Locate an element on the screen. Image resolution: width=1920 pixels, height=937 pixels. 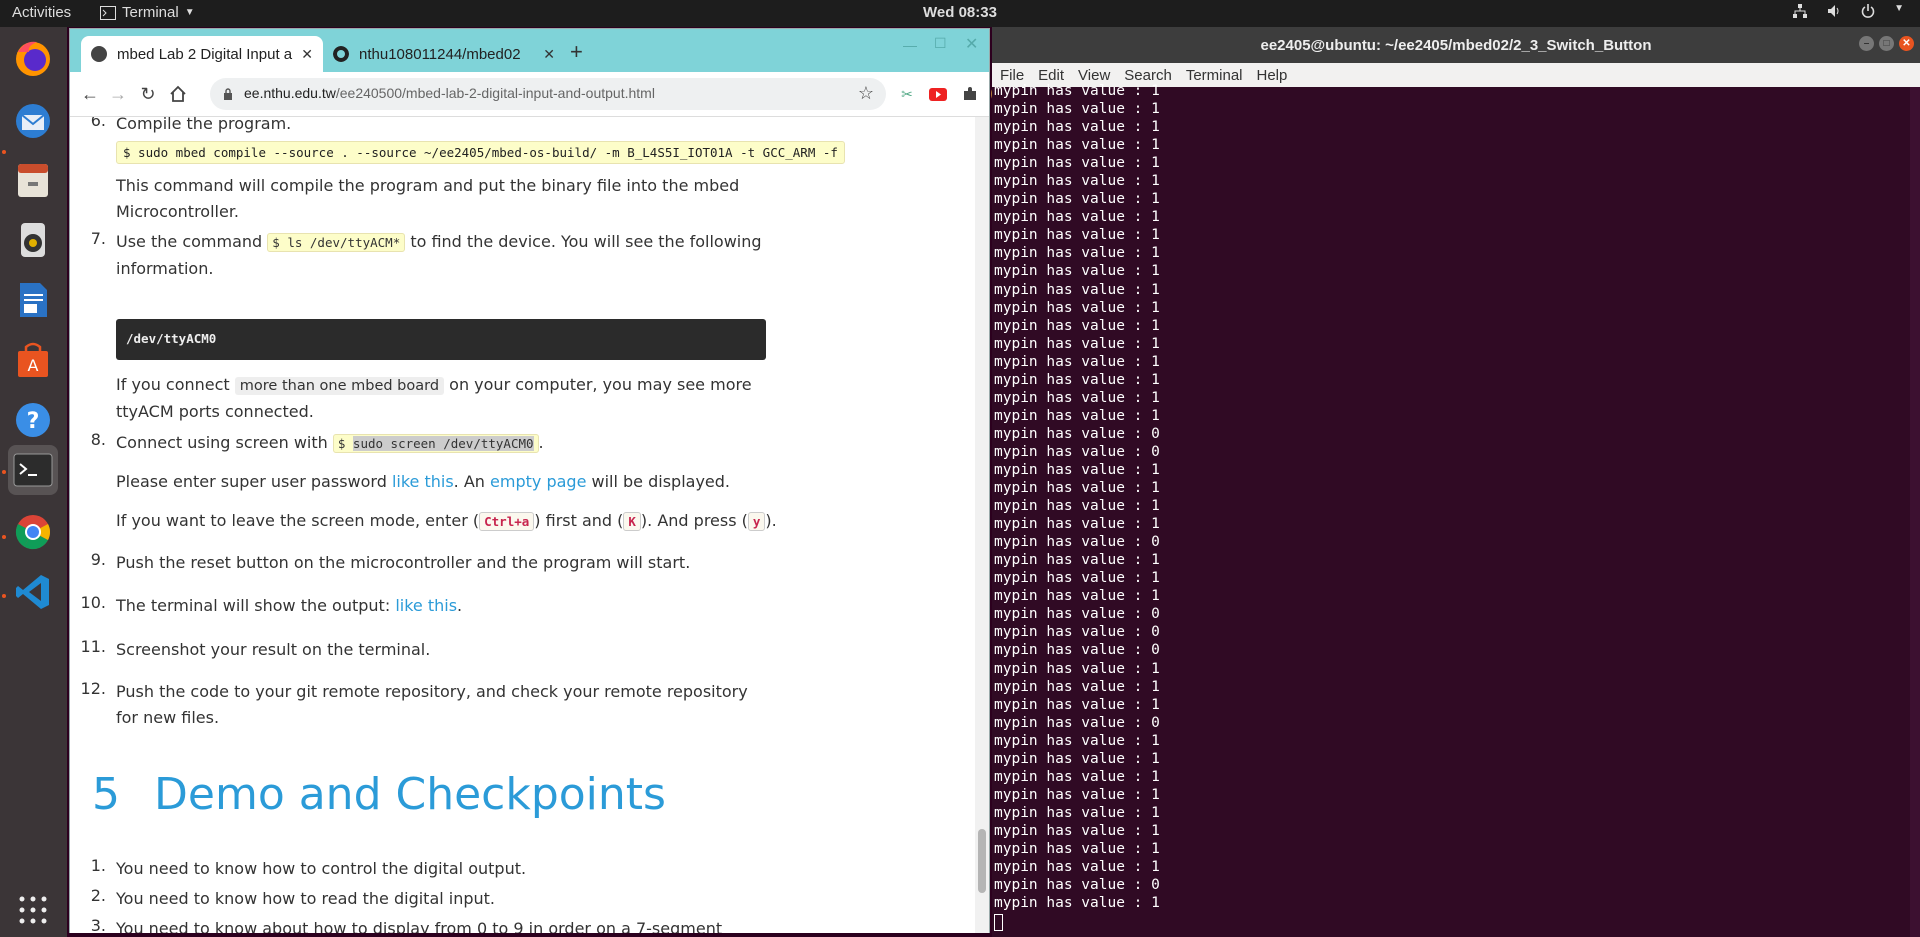
maximize-button: □ is located at coordinates (1886, 43).